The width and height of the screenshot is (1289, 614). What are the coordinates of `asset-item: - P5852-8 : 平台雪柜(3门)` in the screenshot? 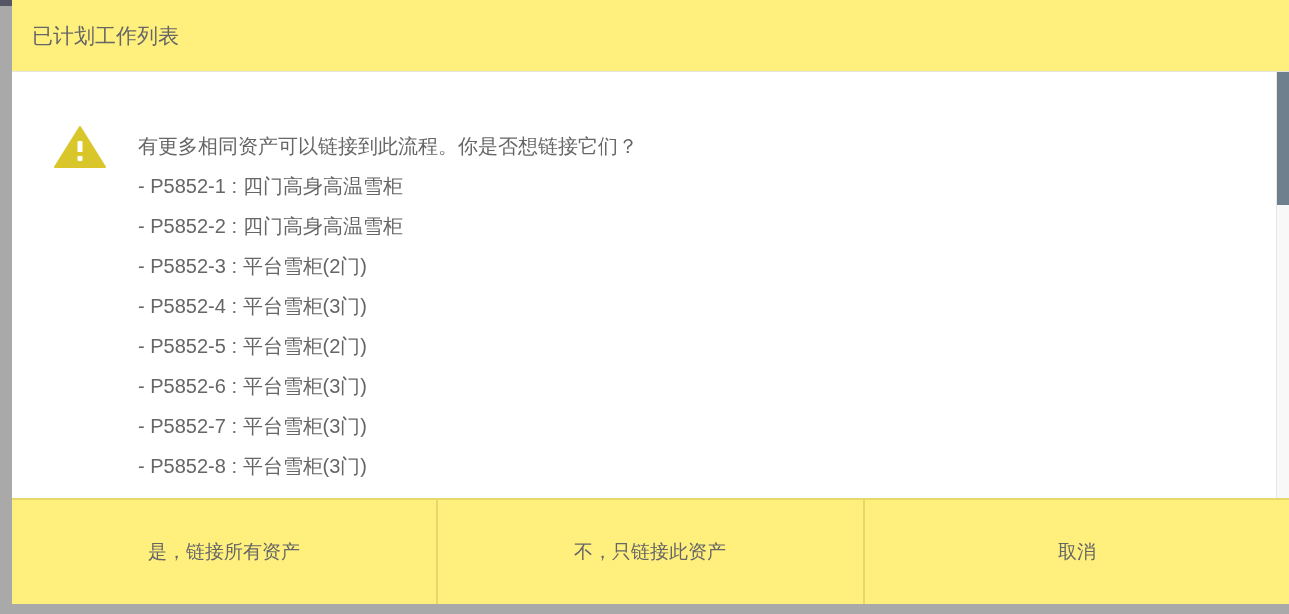 It's located at (253, 466).